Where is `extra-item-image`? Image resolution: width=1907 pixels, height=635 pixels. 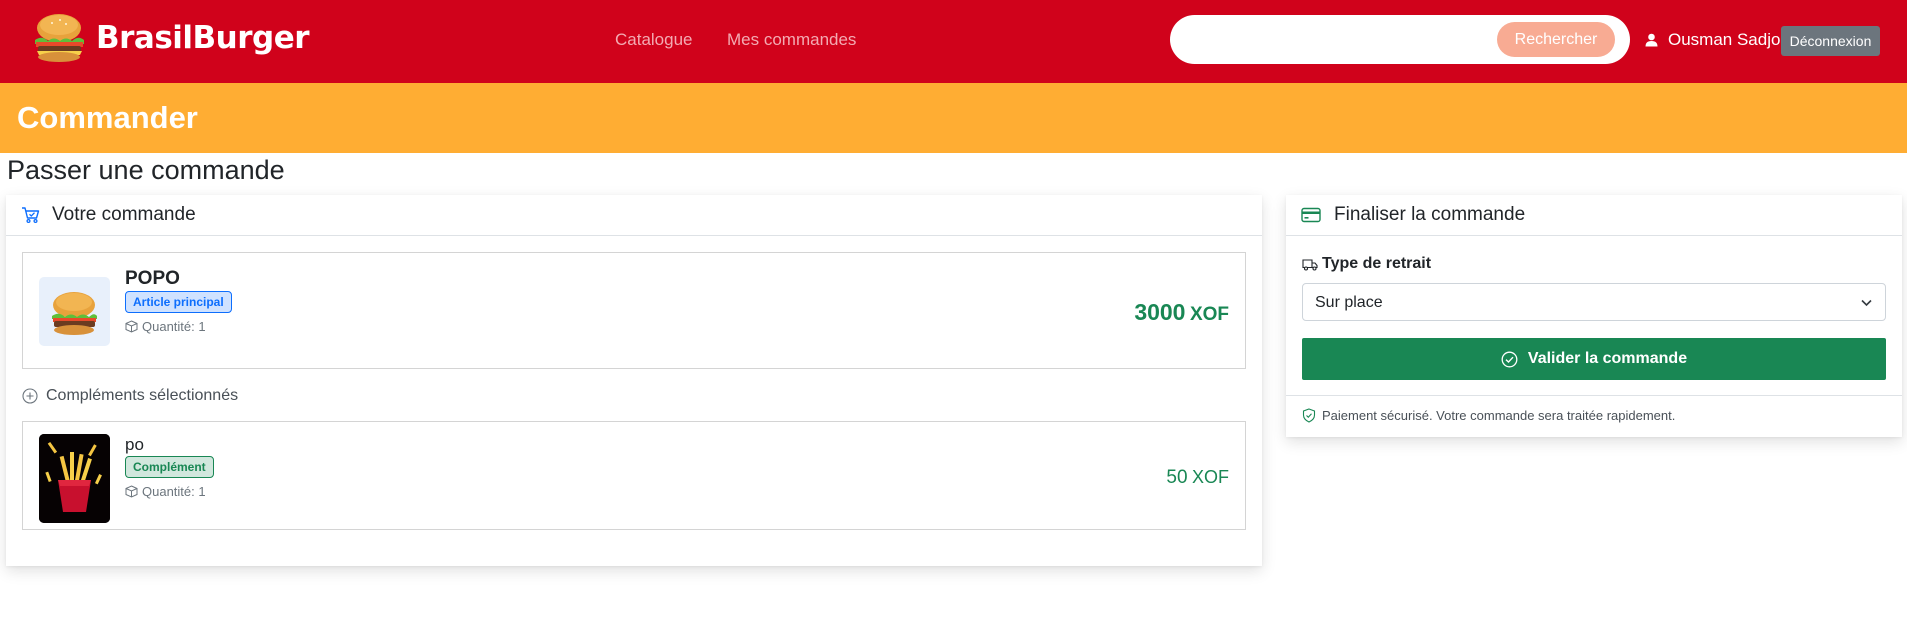 extra-item-image is located at coordinates (74, 478).